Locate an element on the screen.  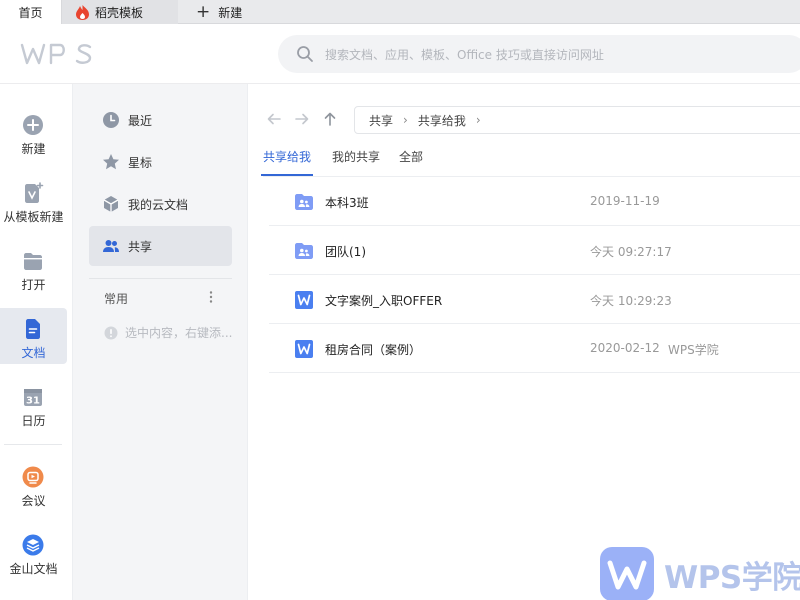
calendar-day: 31 is located at coordinates (33, 401).